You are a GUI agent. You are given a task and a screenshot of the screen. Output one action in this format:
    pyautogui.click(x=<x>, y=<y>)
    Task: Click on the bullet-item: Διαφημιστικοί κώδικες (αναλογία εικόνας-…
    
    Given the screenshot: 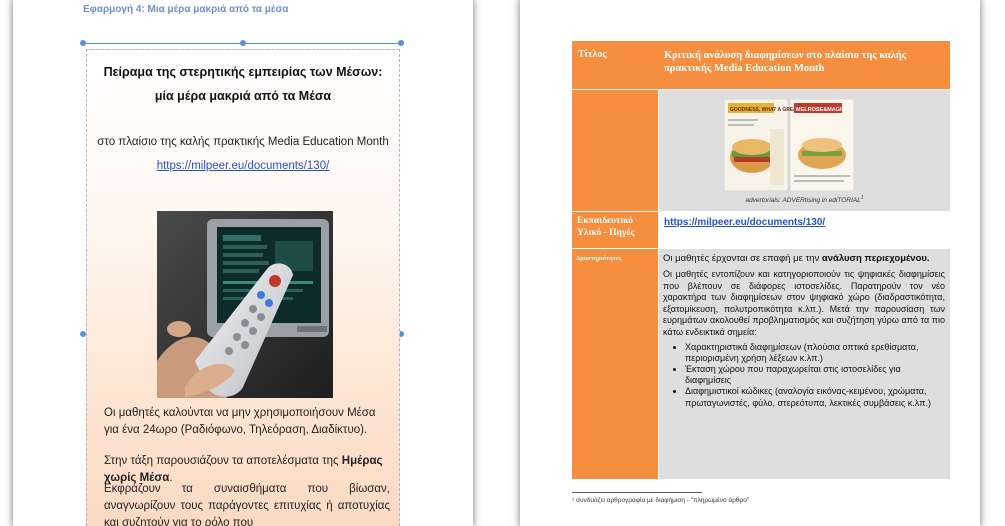 What is the action you would take?
    pyautogui.click(x=815, y=397)
    